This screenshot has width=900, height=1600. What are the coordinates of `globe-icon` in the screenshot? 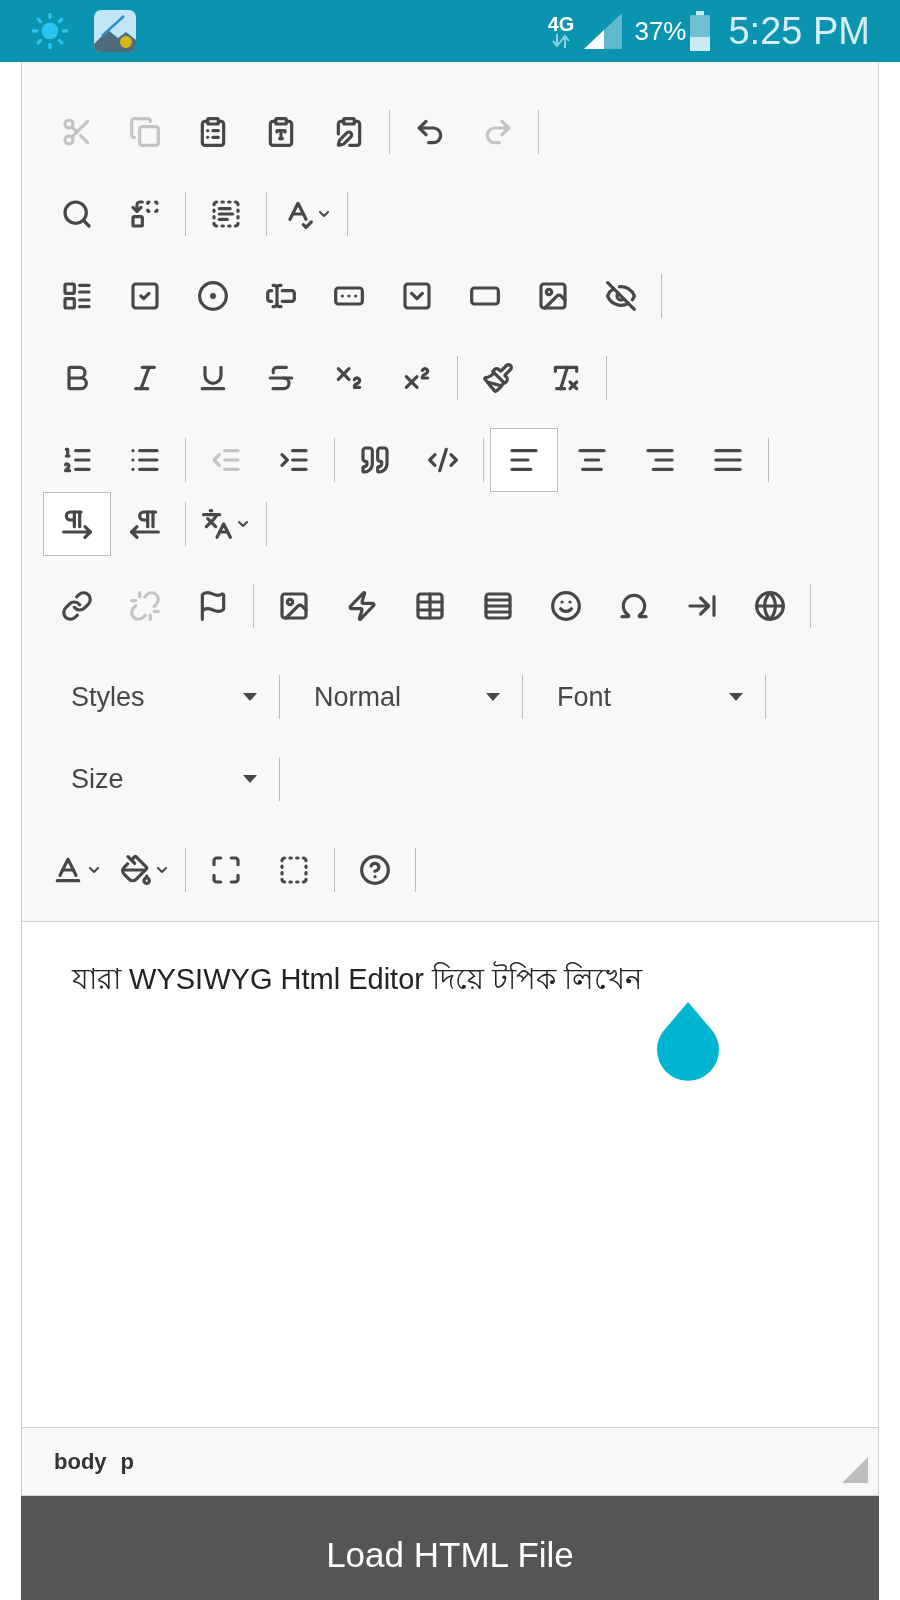 It's located at (770, 606).